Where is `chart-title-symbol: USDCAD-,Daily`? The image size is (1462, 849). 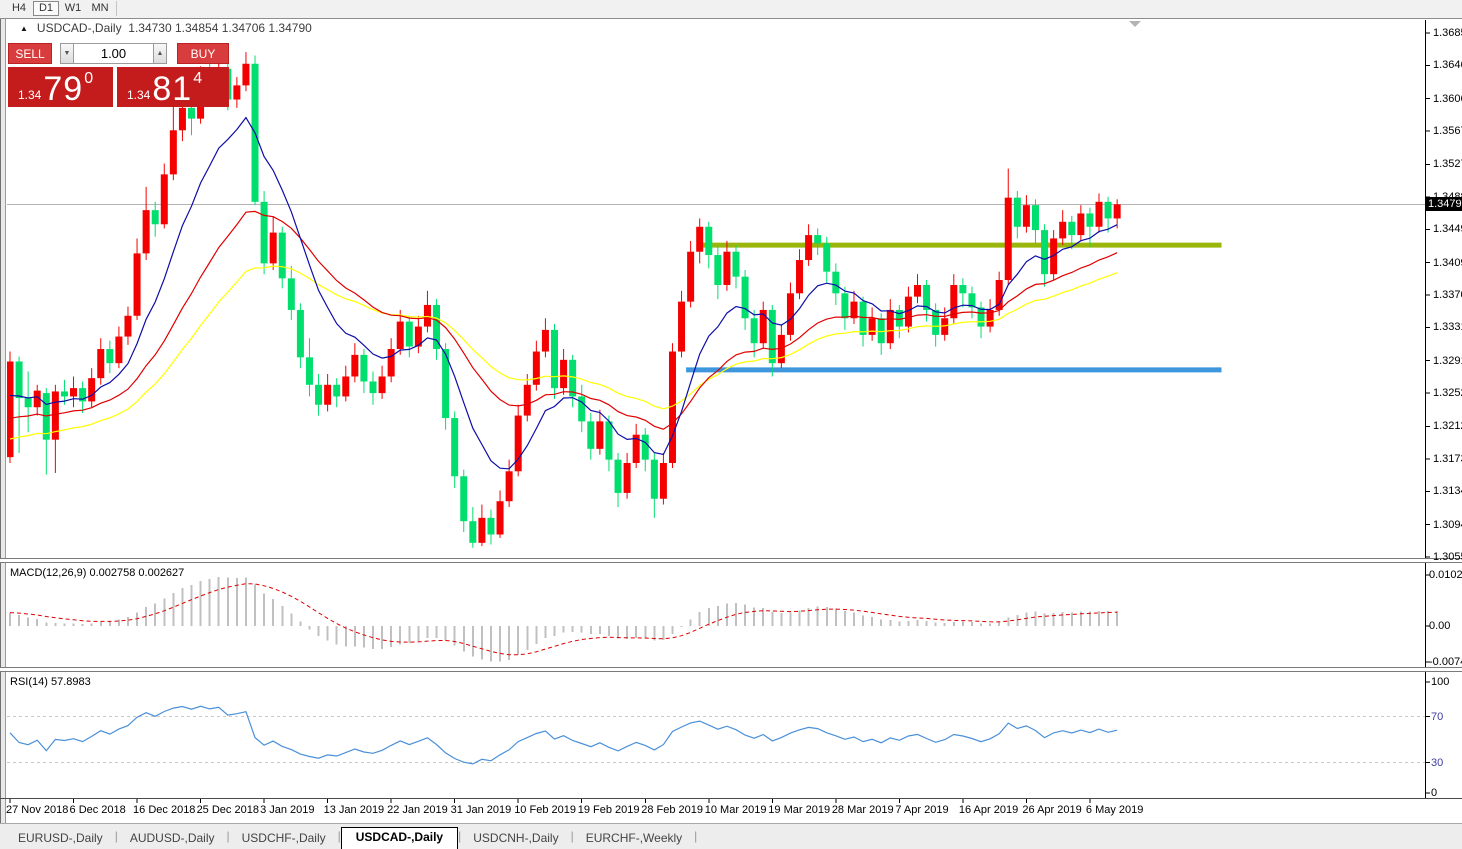 chart-title-symbol: USDCAD-,Daily is located at coordinates (79, 28).